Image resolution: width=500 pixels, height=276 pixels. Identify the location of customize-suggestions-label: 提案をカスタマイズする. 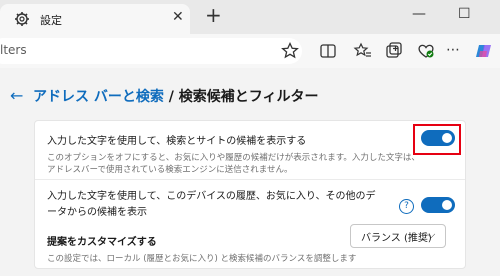
(102, 242).